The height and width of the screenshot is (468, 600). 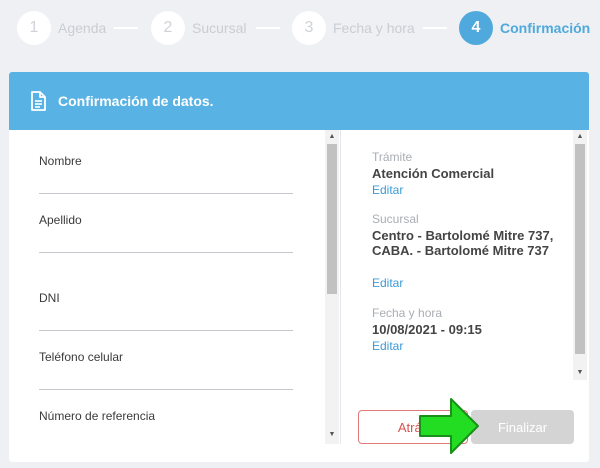 I want to click on step-label: Confirmación, so click(x=545, y=28).